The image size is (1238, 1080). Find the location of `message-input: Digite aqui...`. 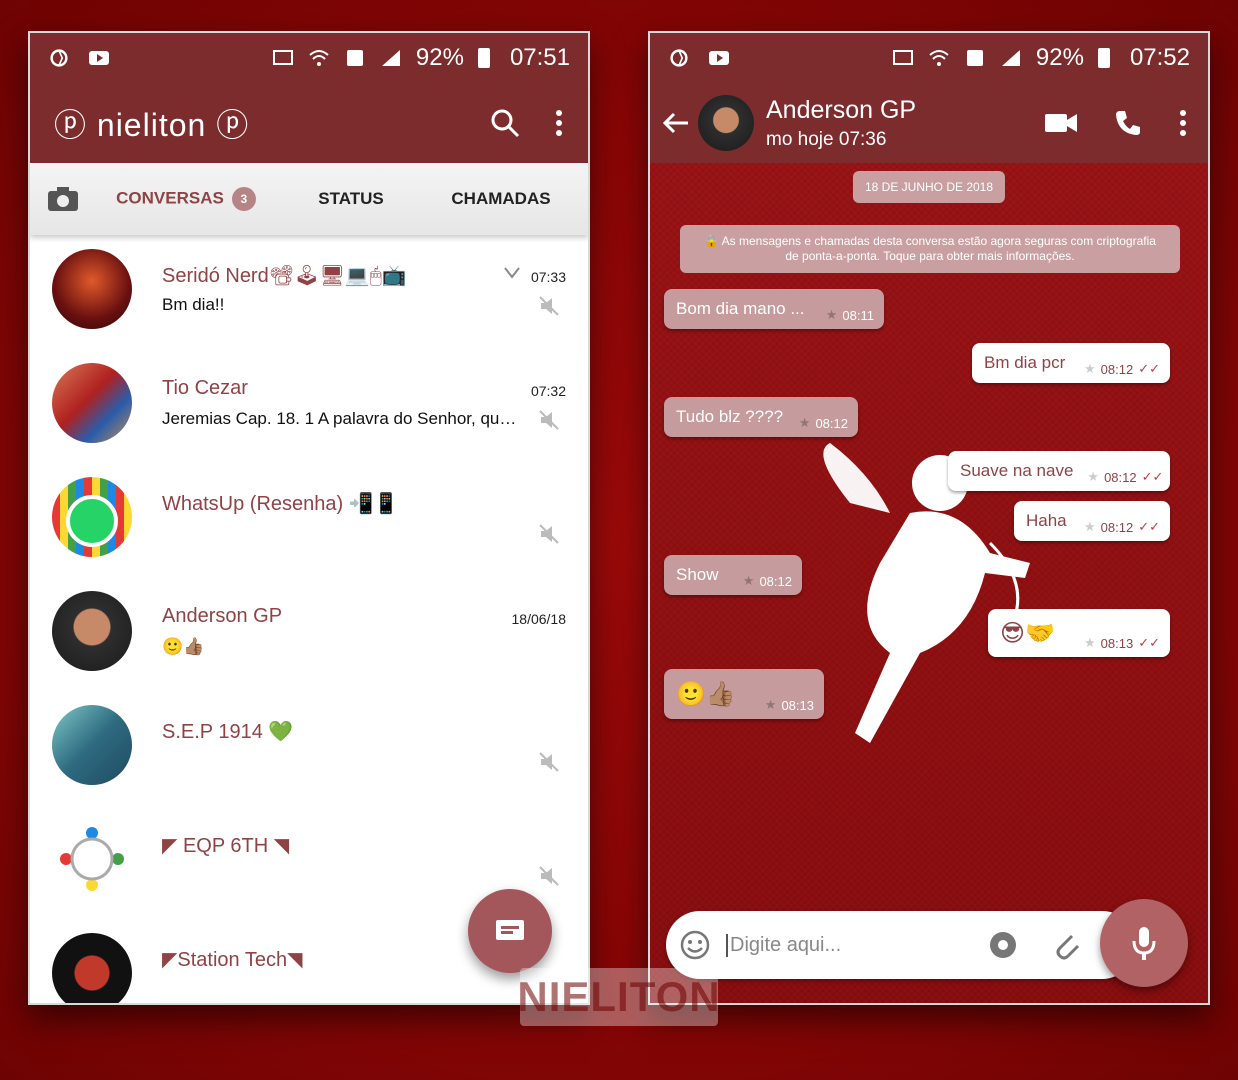

message-input: Digite aqui... is located at coordinates (783, 945).